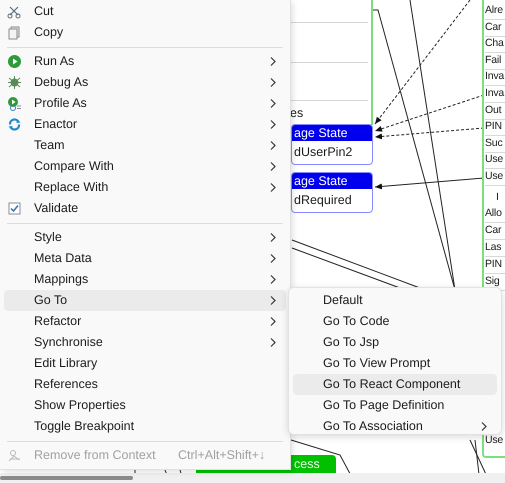  What do you see at coordinates (494, 44) in the screenshot?
I see `list-item: Cha` at bounding box center [494, 44].